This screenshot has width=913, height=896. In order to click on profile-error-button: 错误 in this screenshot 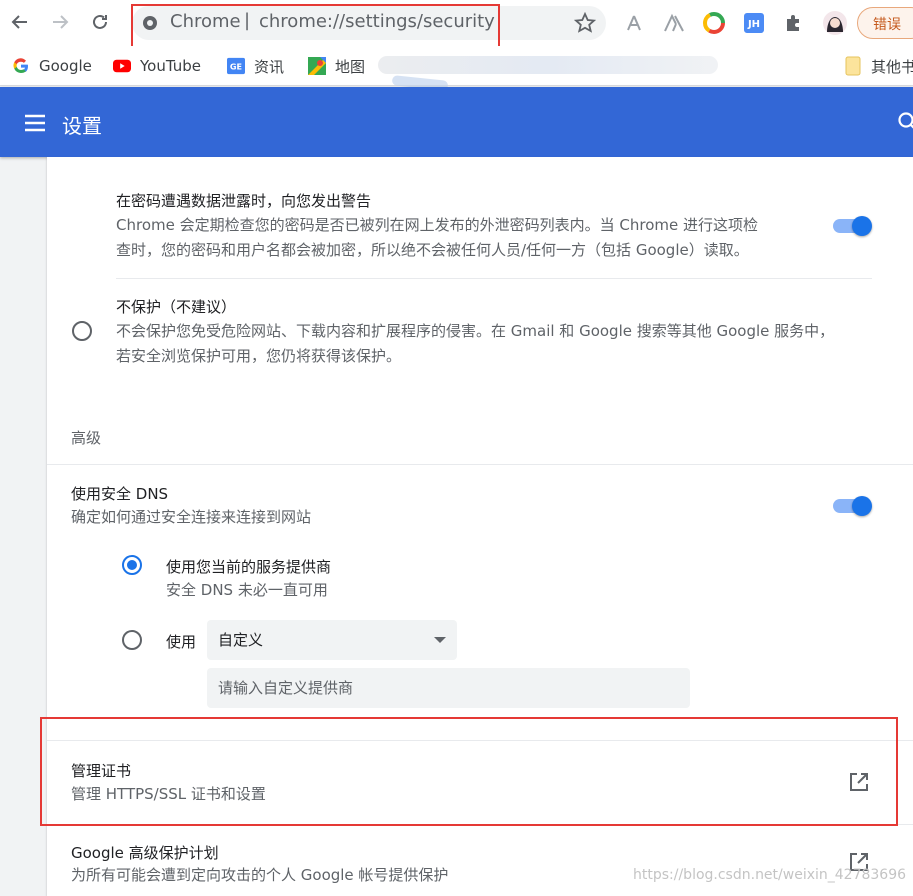, I will do `click(885, 23)`.